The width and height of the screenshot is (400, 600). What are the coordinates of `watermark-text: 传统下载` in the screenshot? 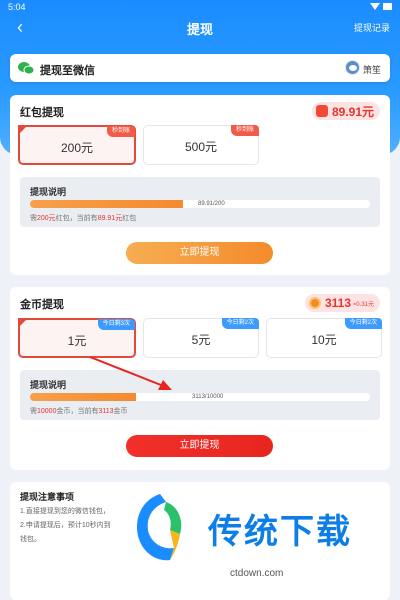 It's located at (280, 532).